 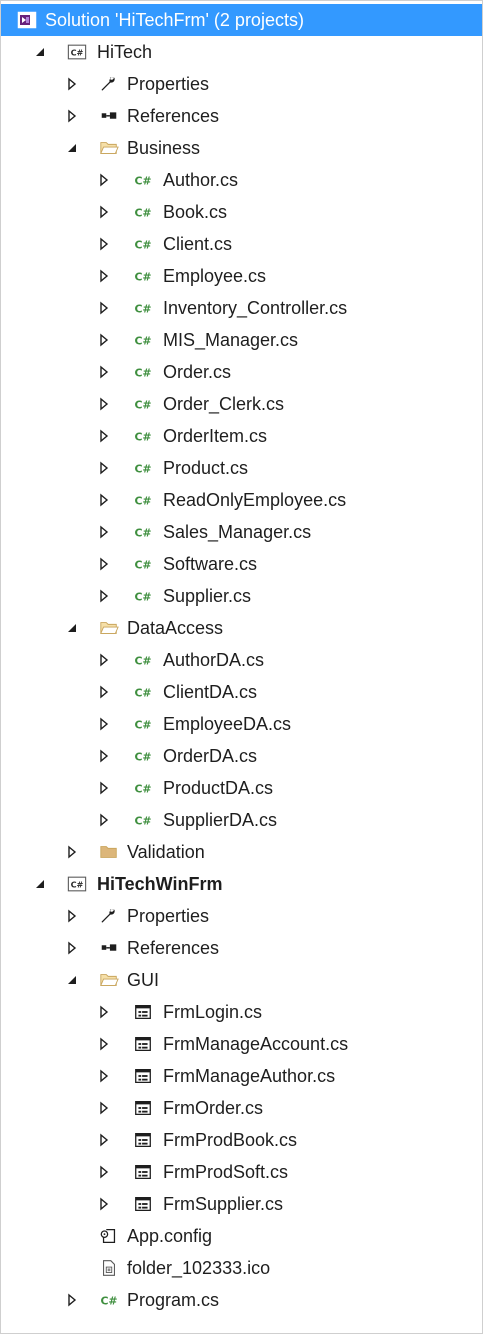 I want to click on file-node-inventory-controller-cs: C# Inventory_Controller.cs, so click(x=241, y=308).